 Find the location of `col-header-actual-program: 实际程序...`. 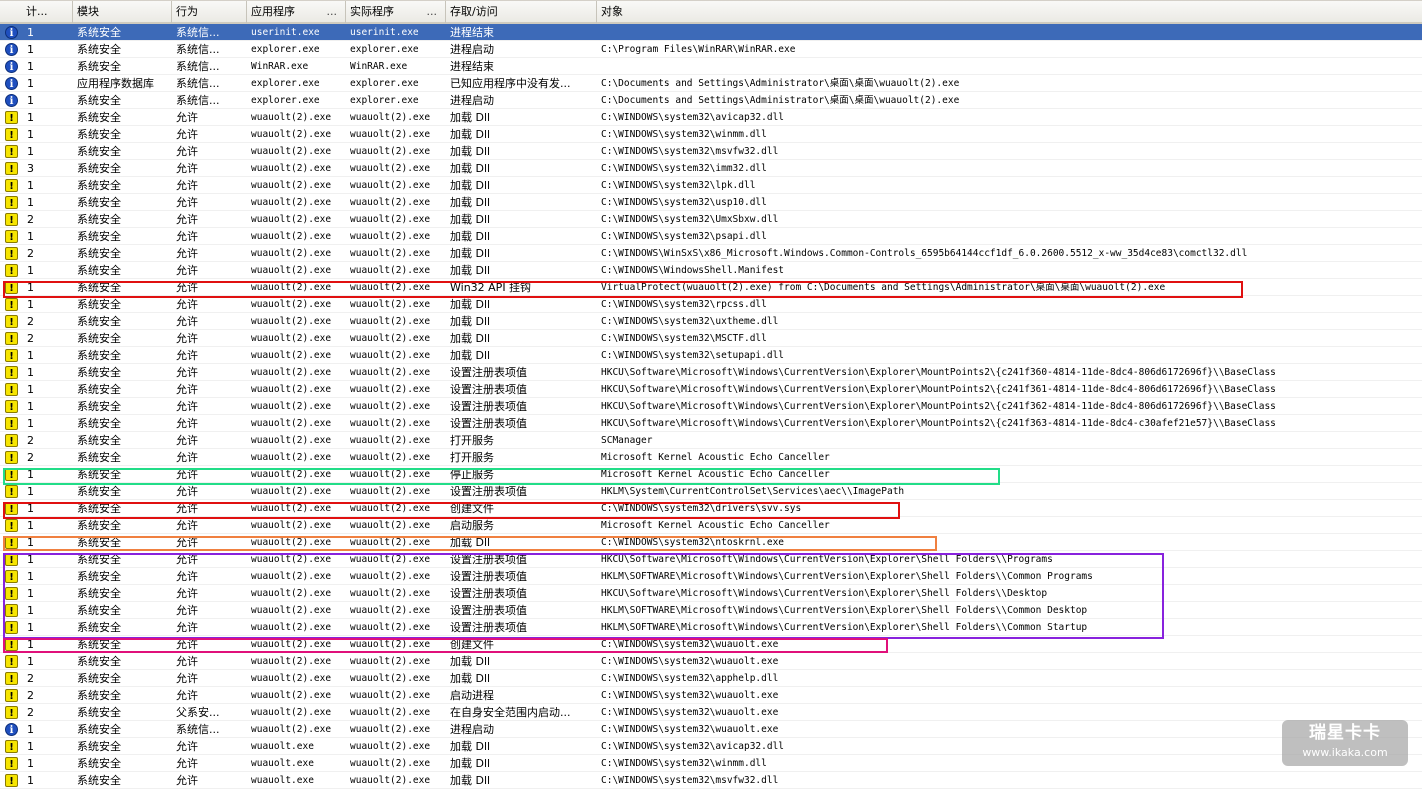

col-header-actual-program: 实际程序... is located at coordinates (396, 12).